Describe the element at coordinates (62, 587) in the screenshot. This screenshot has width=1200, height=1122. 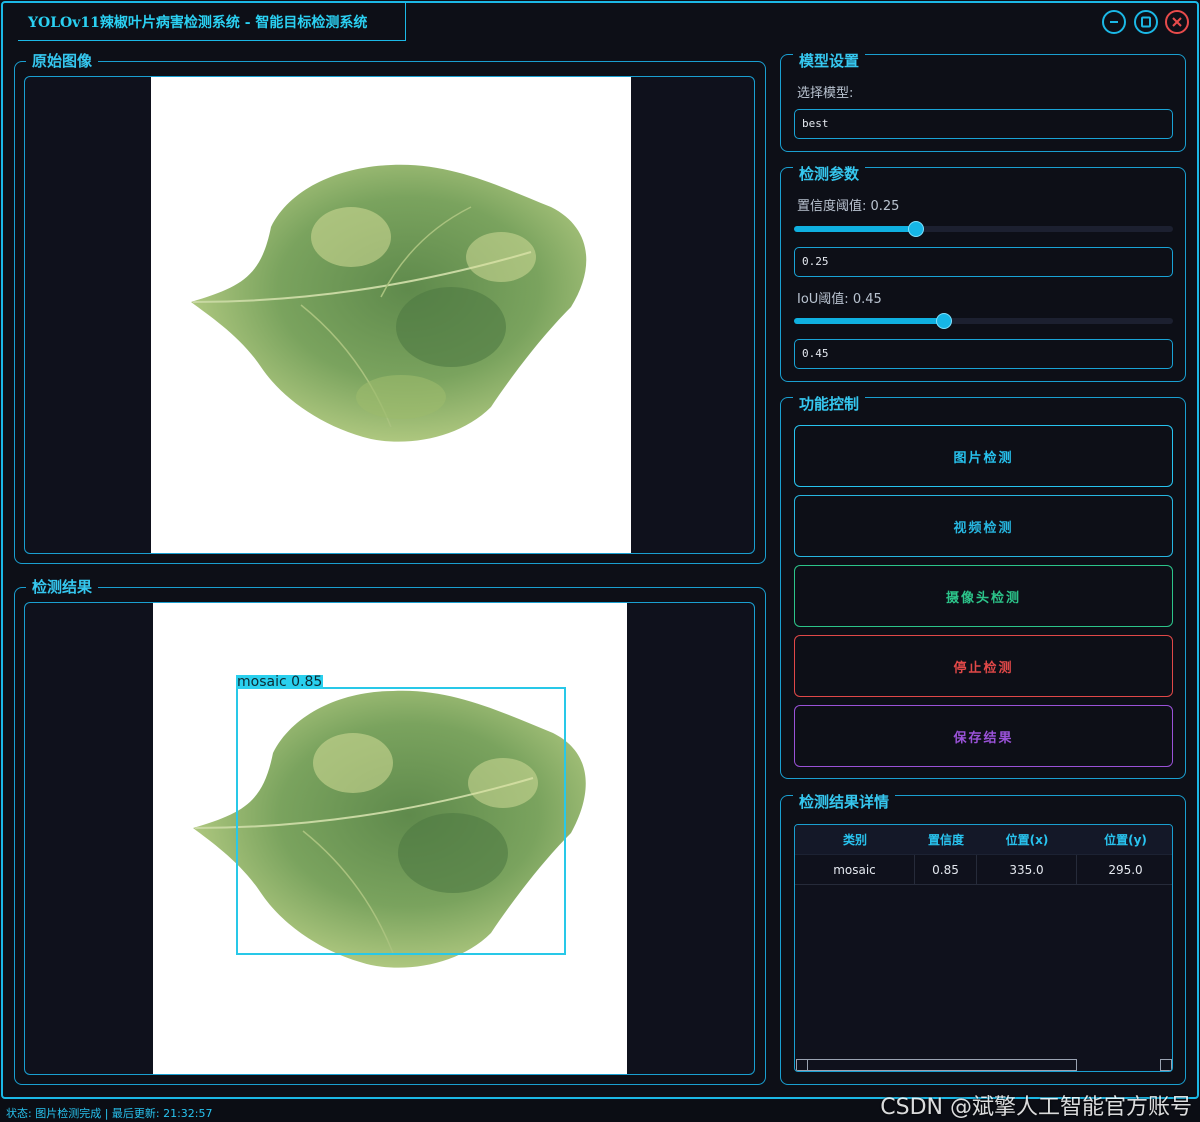
I see `result-image-title: 检测结果` at that location.